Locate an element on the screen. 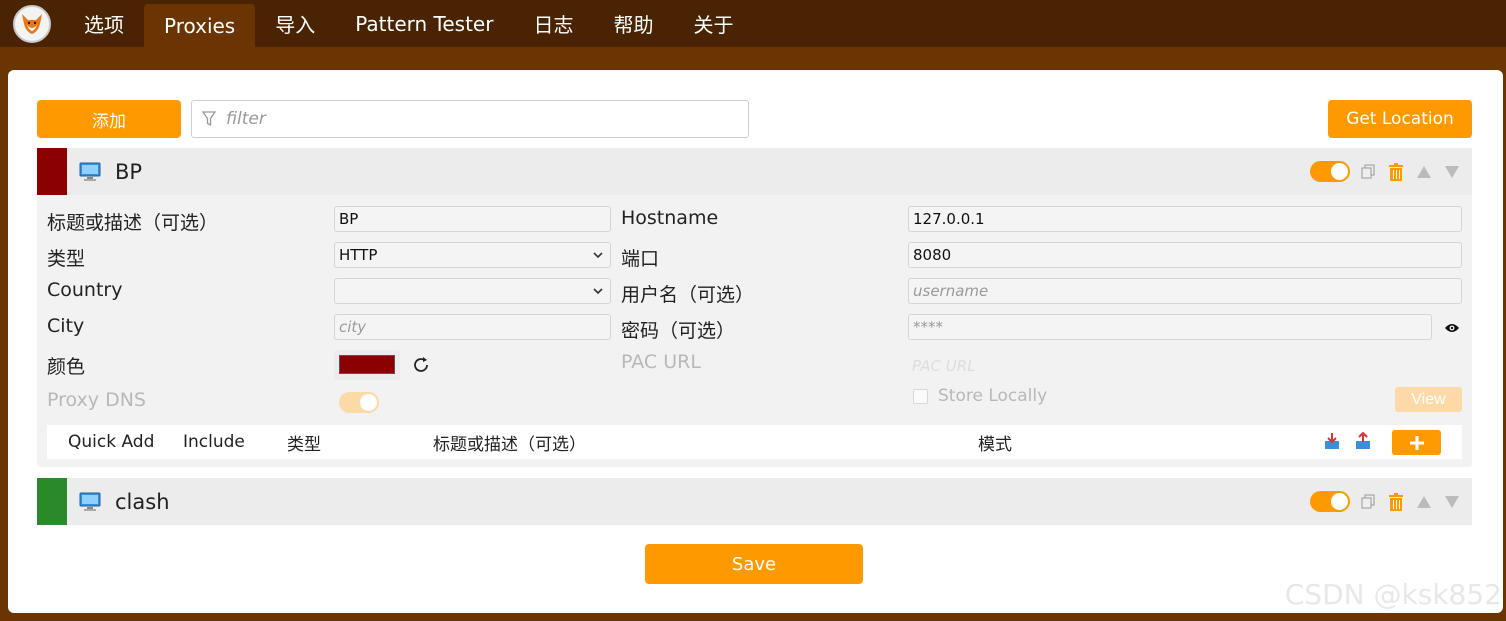 The height and width of the screenshot is (621, 1506). rule-title-header: 标题或描述（可选） is located at coordinates (509, 444).